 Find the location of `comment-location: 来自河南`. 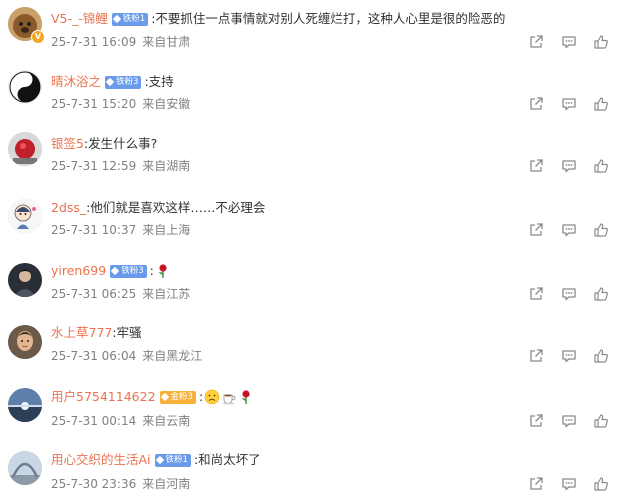

comment-location: 来自河南 is located at coordinates (166, 484).